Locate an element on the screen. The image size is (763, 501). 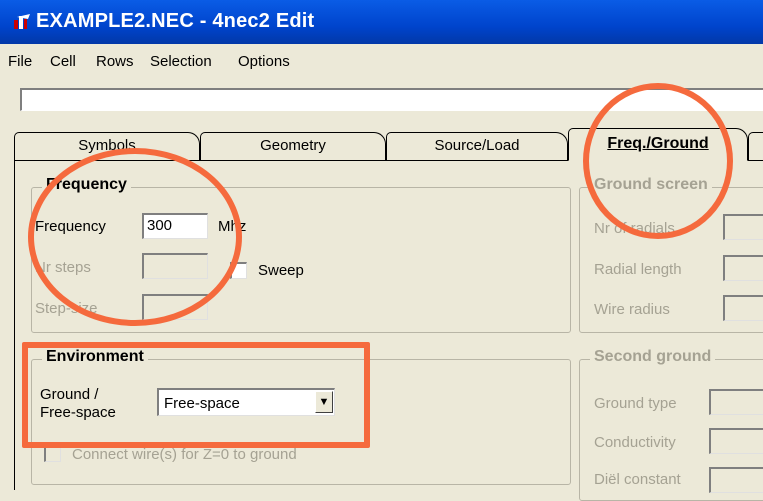
frequency-input: 300 is located at coordinates (175, 226).